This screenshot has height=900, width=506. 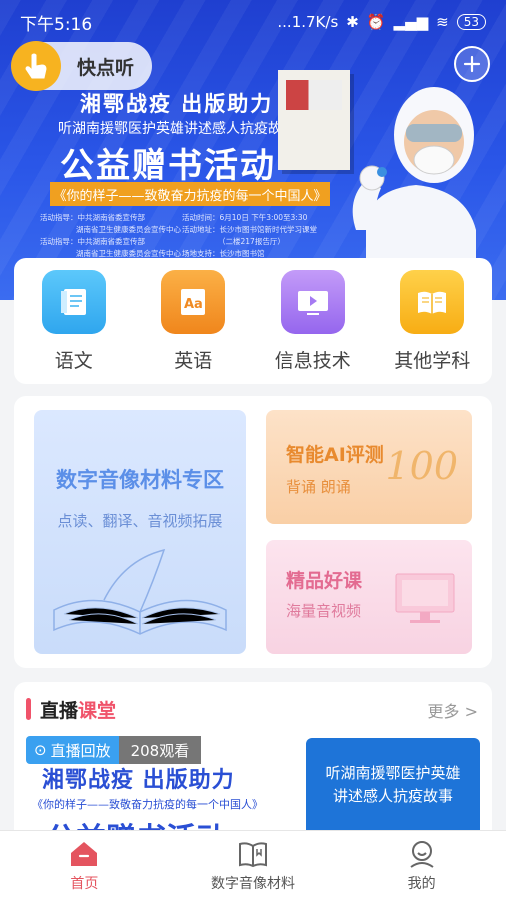 I want to click on signal-icon: ▂▄▆, so click(x=411, y=22).